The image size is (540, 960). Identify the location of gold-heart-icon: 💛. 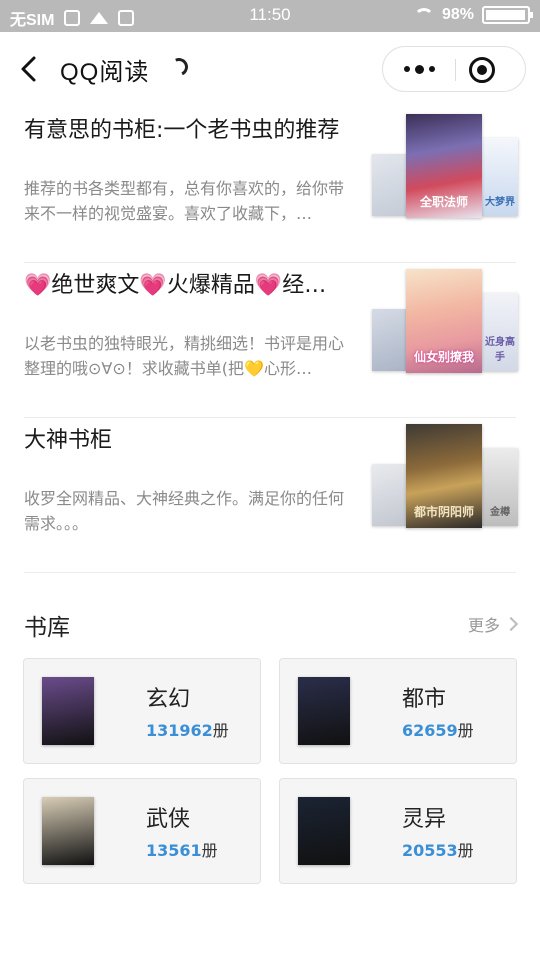
(254, 368).